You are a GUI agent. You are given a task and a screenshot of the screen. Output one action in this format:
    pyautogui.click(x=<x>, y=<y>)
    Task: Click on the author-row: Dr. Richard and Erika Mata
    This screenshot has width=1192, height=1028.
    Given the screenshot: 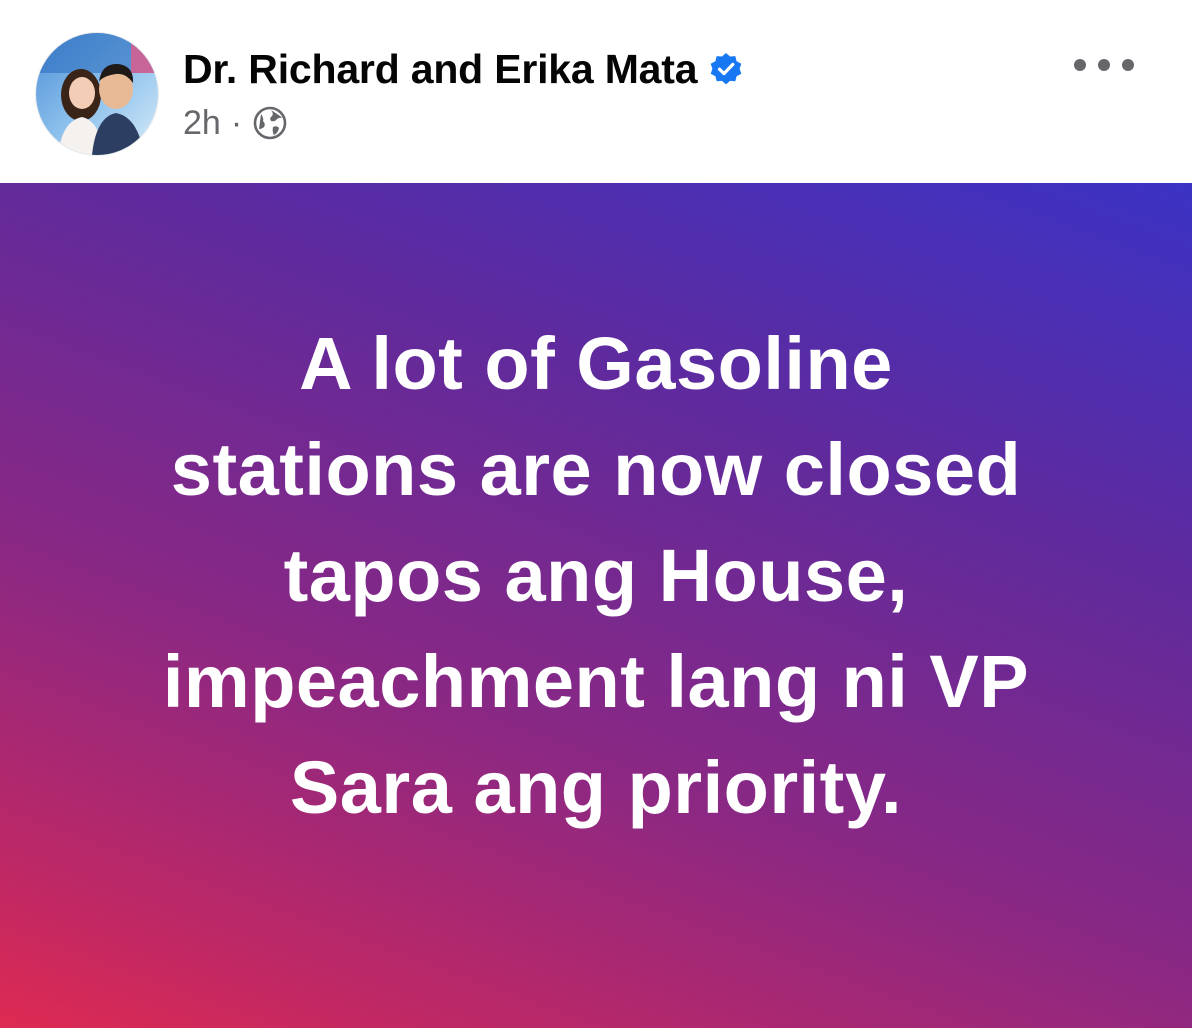 What is the action you would take?
    pyautogui.click(x=463, y=69)
    